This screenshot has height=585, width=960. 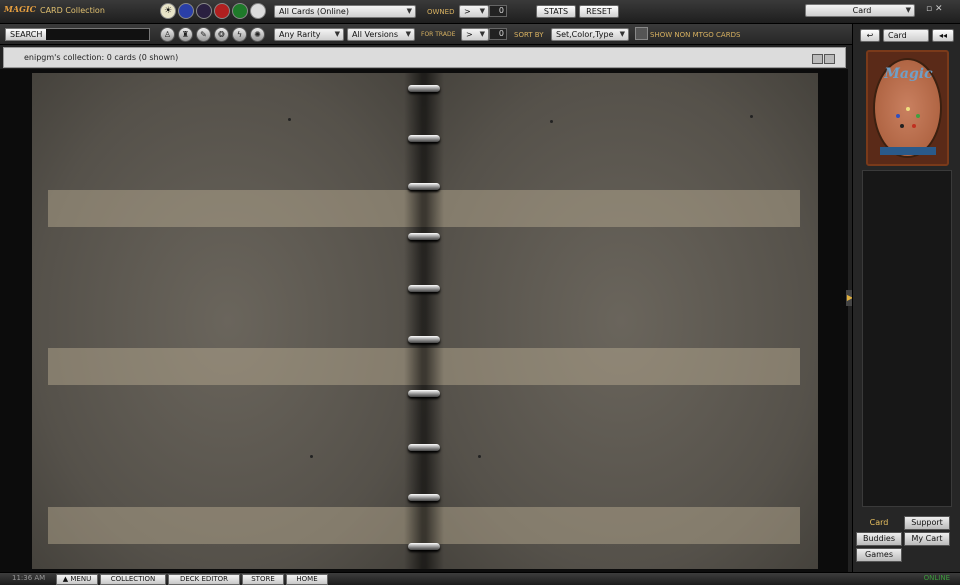 I want to click on view-mode-toggle, so click(x=824, y=58).